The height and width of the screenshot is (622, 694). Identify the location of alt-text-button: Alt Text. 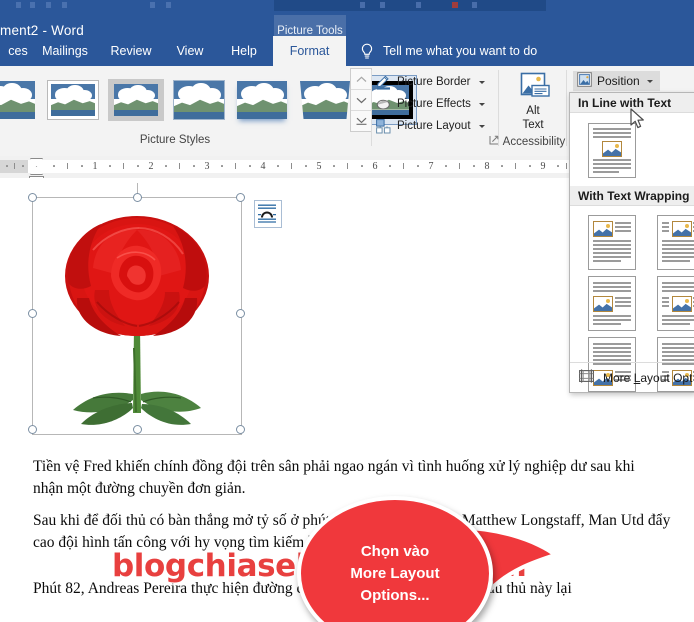
(533, 102).